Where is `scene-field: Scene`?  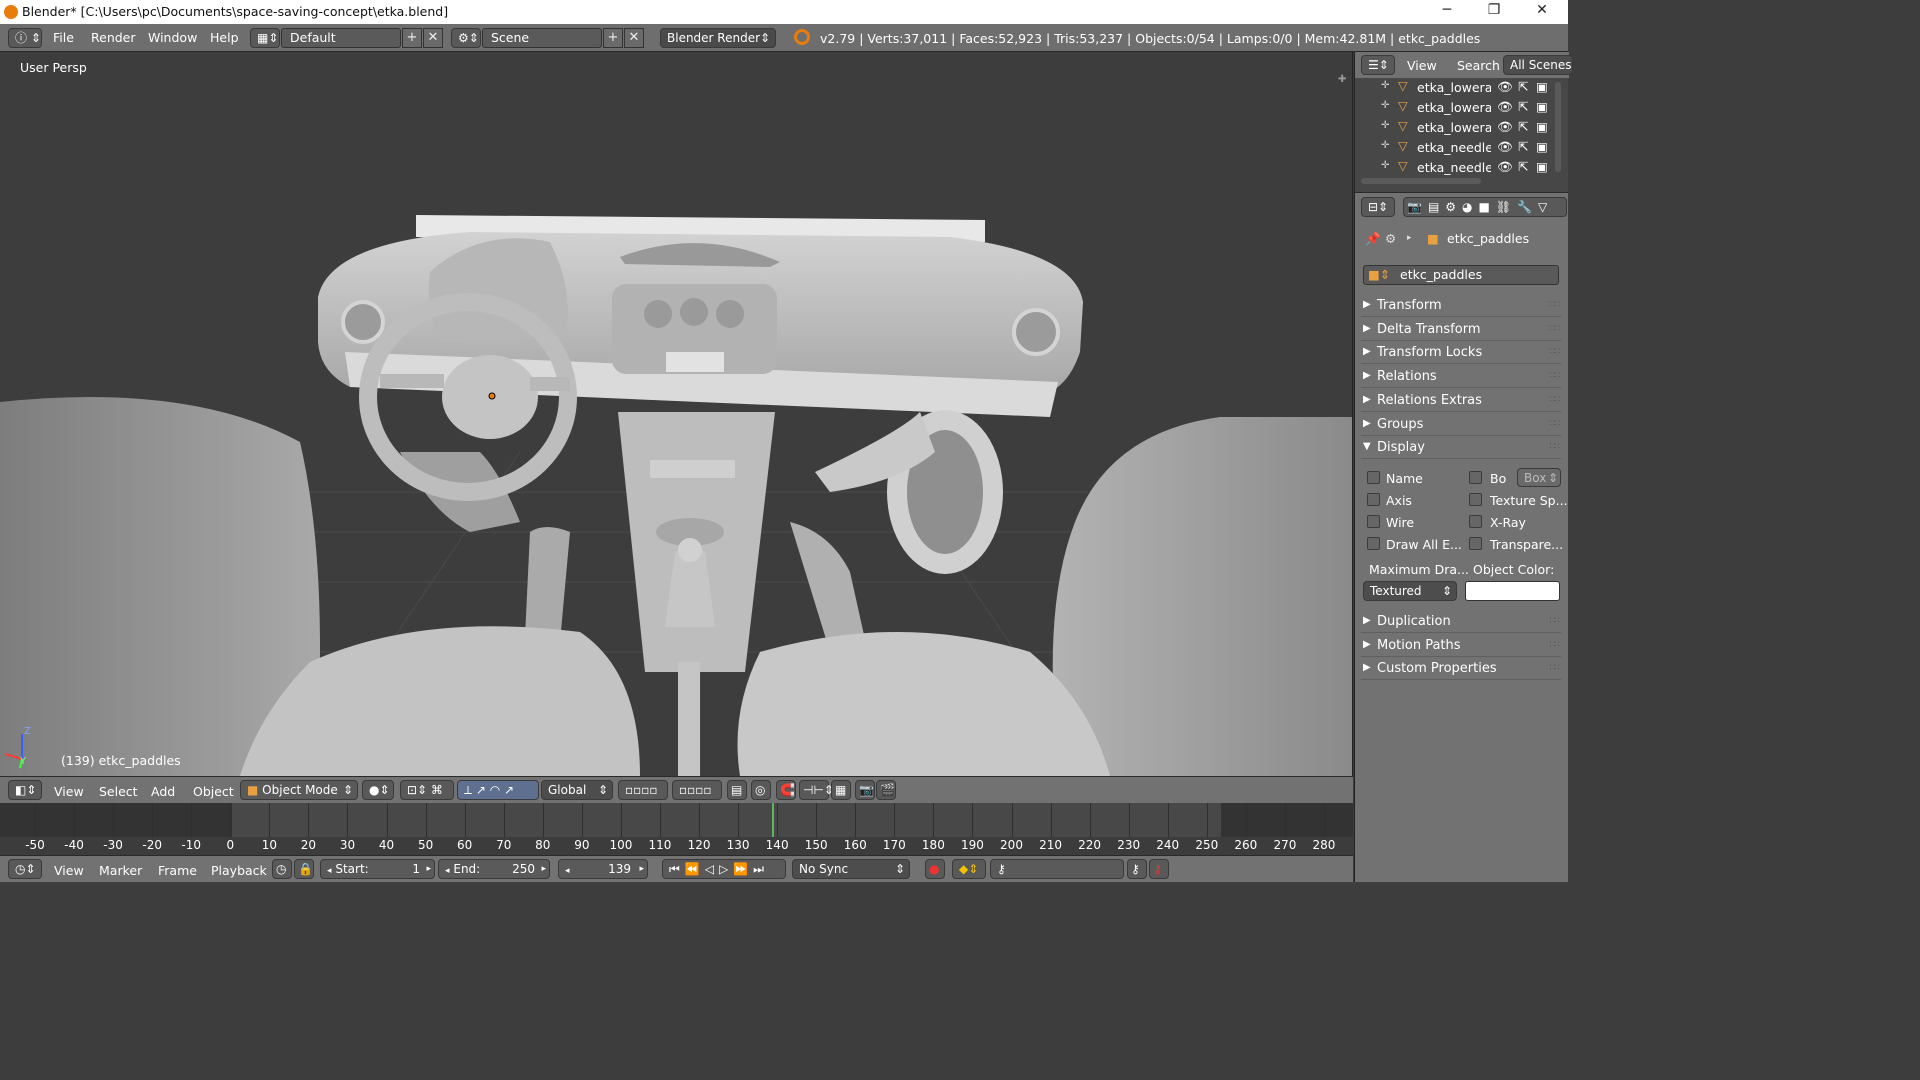 scene-field: Scene is located at coordinates (542, 38).